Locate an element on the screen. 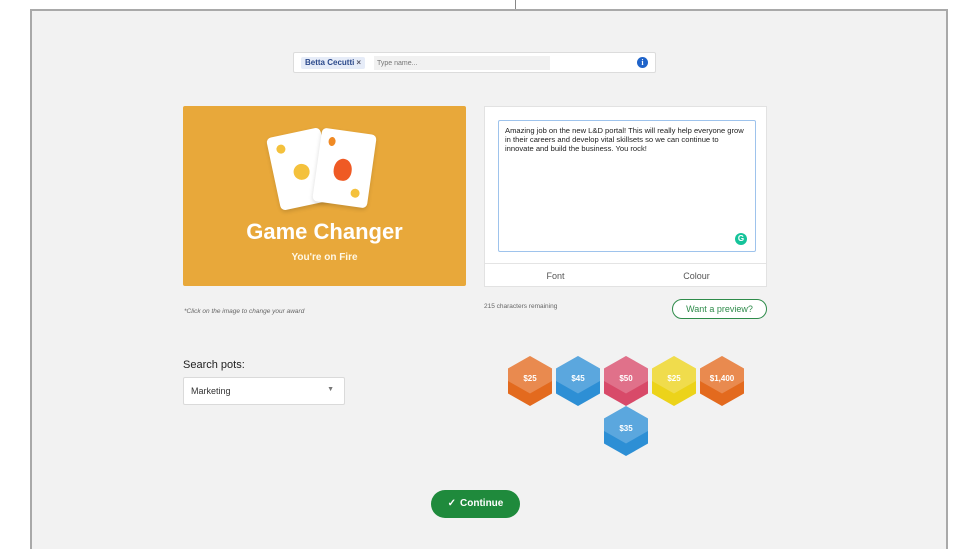  font-tab: Font is located at coordinates (555, 276).